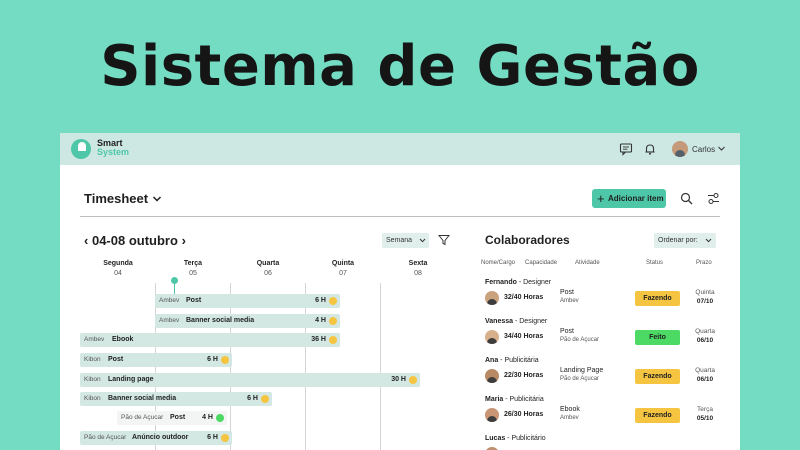 This screenshot has height=450, width=800. Describe the element at coordinates (686, 198) in the screenshot. I see `search-icon` at that location.